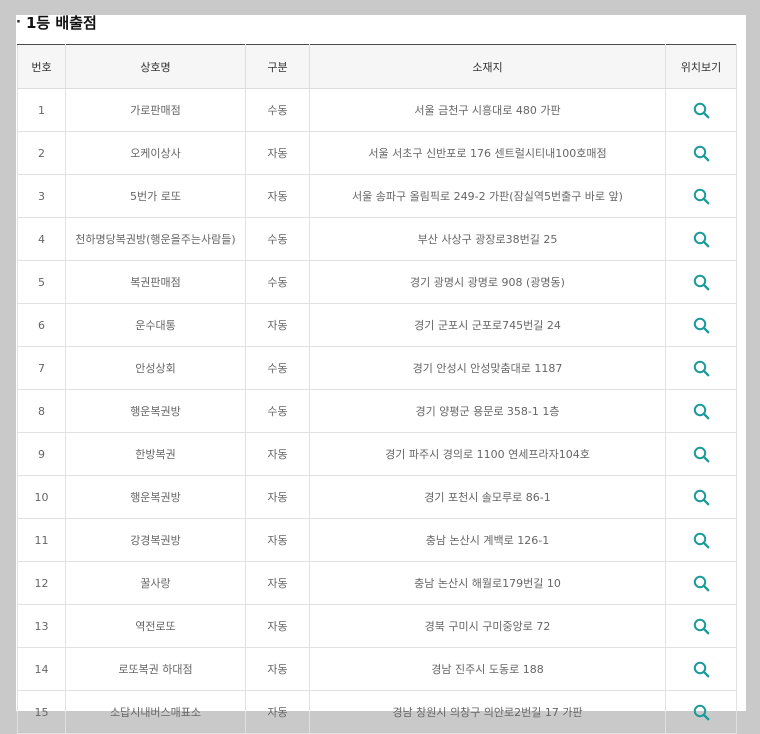 Image resolution: width=760 pixels, height=734 pixels. I want to click on store-name: 오케이상사, so click(155, 153).